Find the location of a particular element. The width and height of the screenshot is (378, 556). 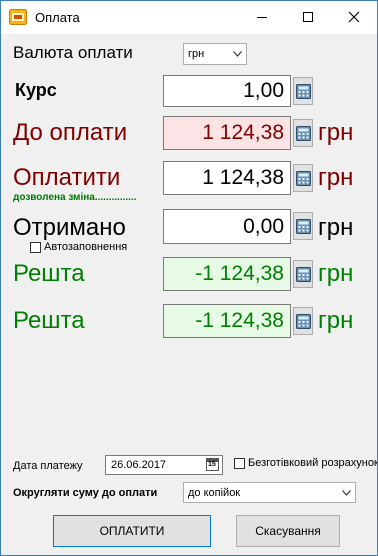

pay-value: 1 124,38 is located at coordinates (243, 177).